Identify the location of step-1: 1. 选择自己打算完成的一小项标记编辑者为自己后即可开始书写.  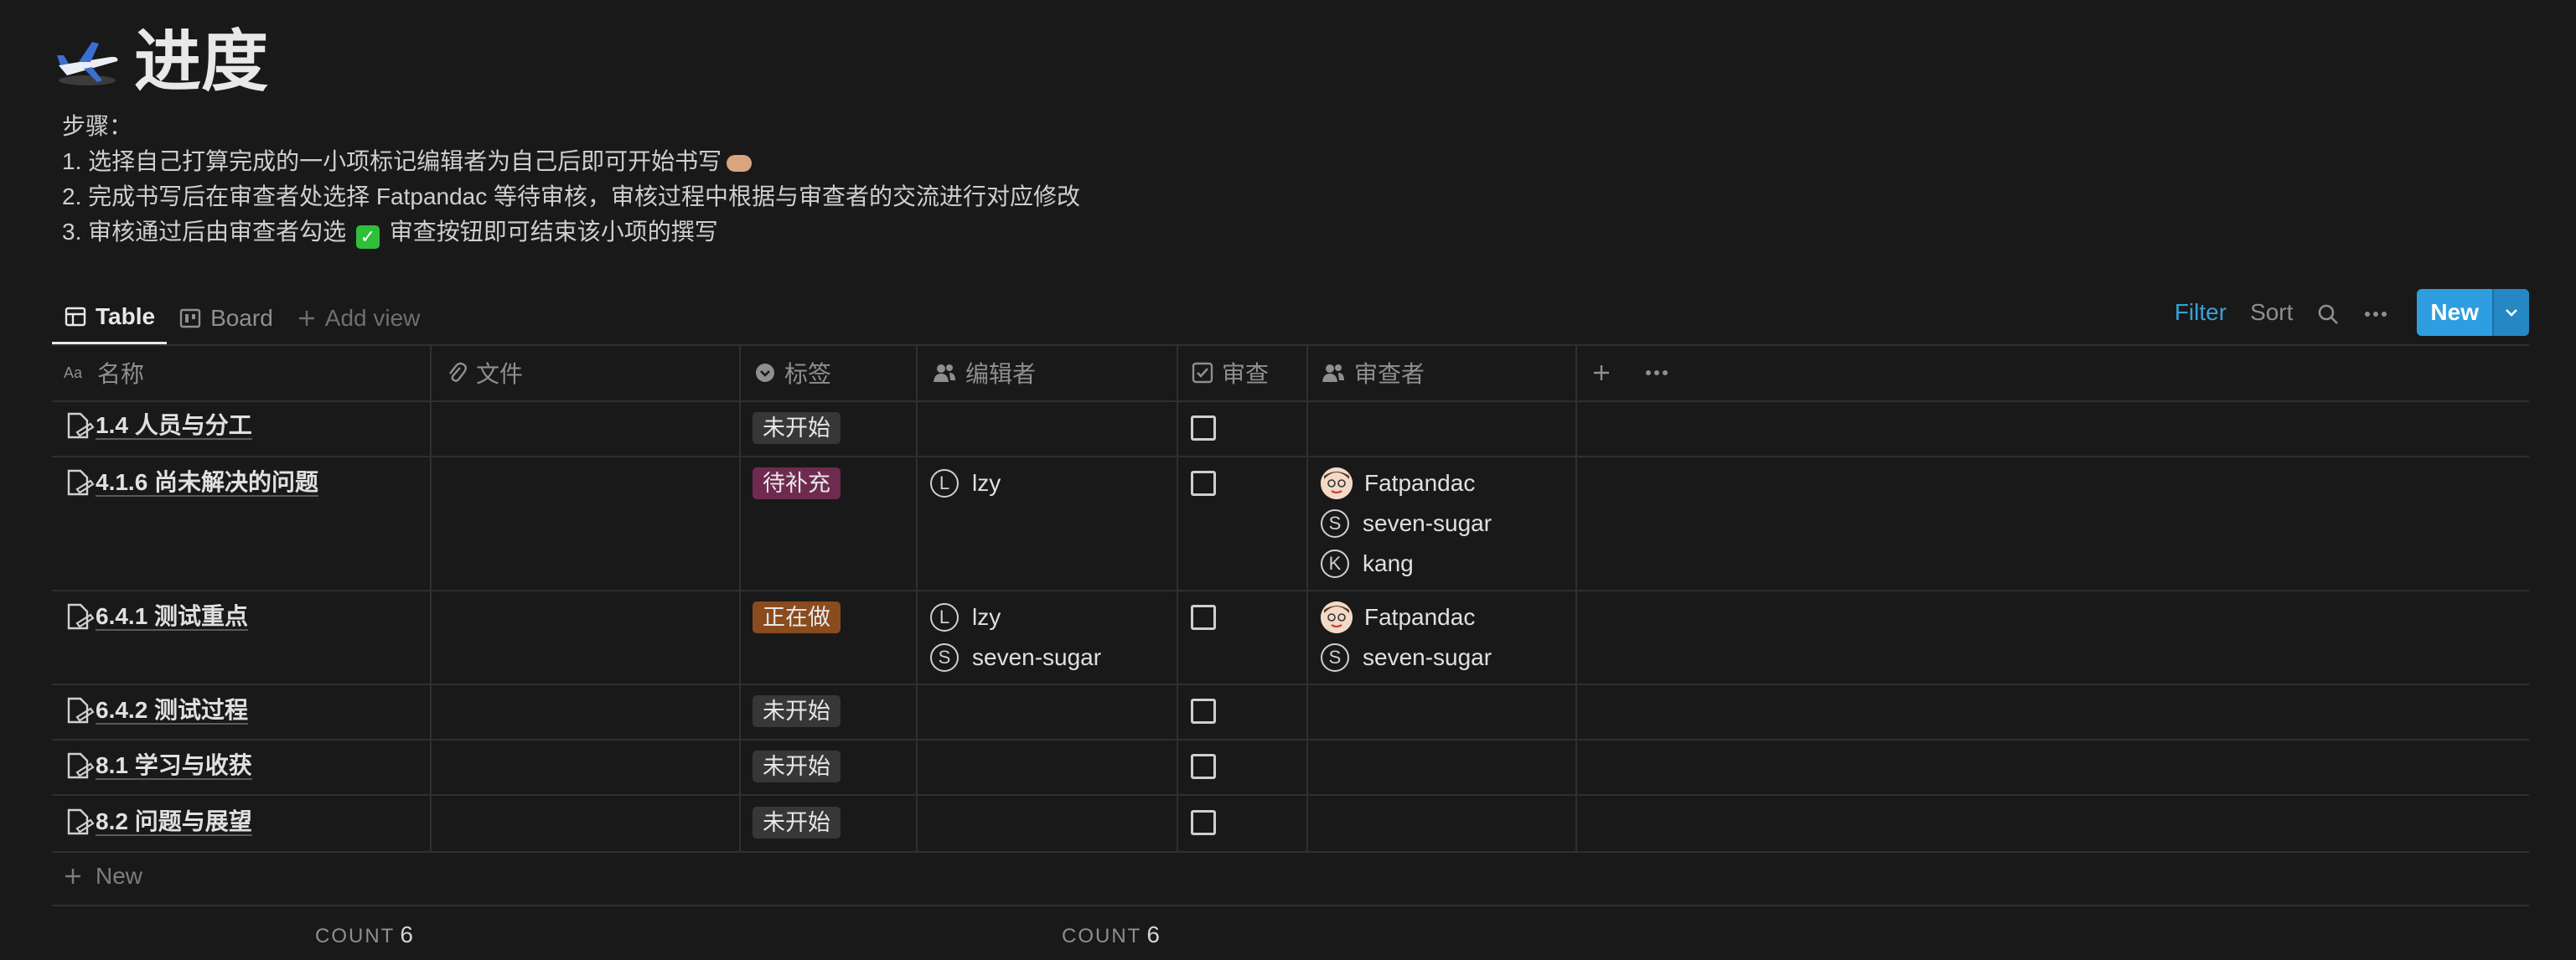
(571, 161).